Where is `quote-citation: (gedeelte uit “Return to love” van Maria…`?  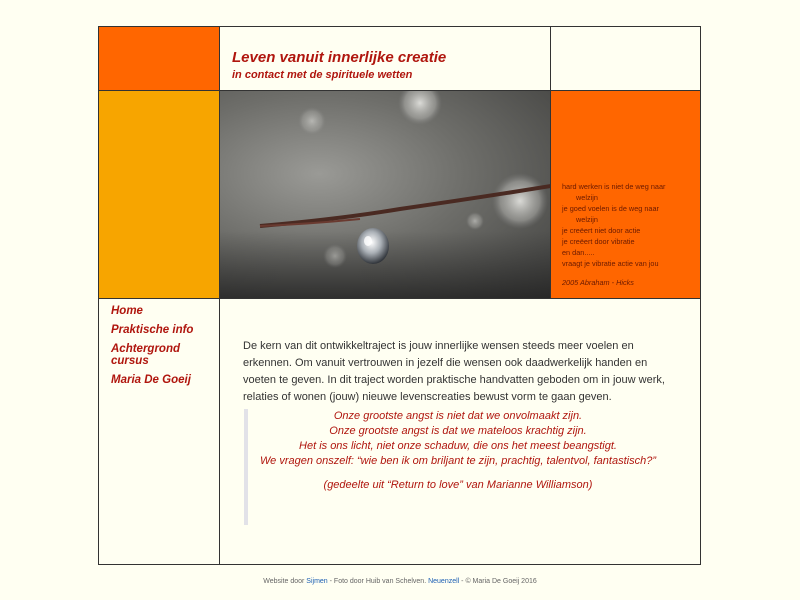
quote-citation: (gedeelte uit “Return to love” van Maria… is located at coordinates (458, 485).